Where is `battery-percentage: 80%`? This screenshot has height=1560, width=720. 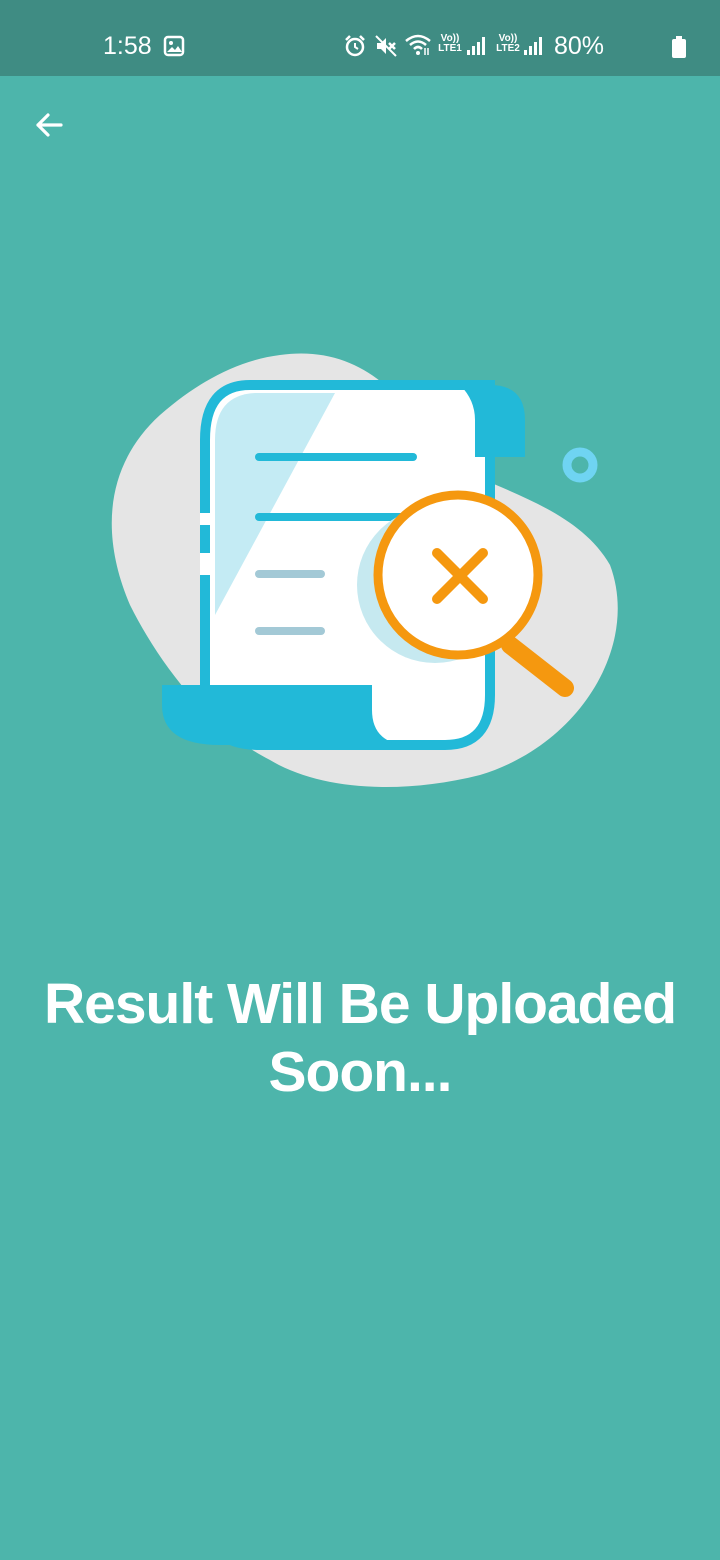 battery-percentage: 80% is located at coordinates (579, 46).